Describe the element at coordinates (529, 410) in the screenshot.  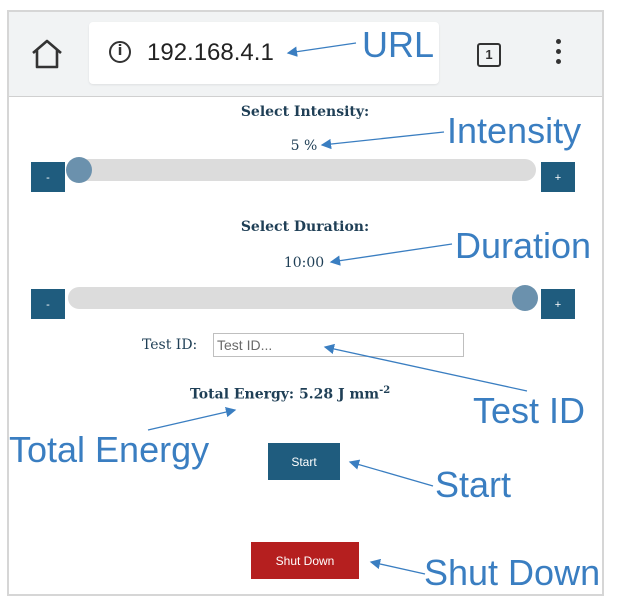
I see `callout-test-id: Test ID` at that location.